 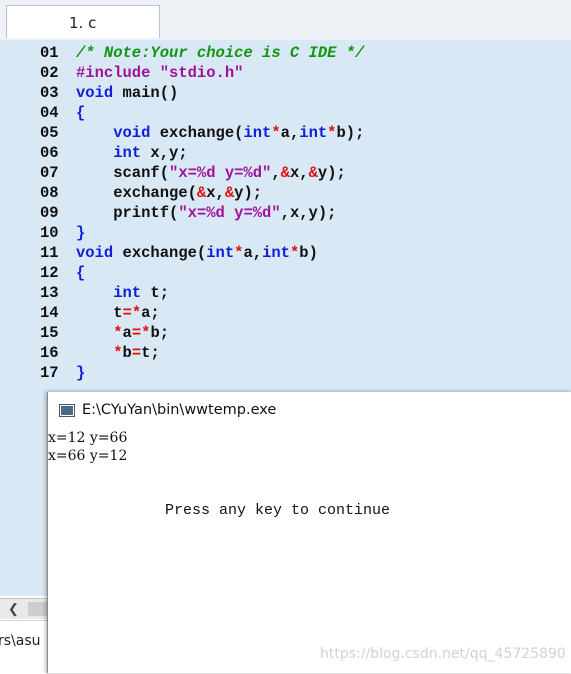 What do you see at coordinates (278, 510) in the screenshot?
I see `press-any-key-prompt: Press any key to continue` at bounding box center [278, 510].